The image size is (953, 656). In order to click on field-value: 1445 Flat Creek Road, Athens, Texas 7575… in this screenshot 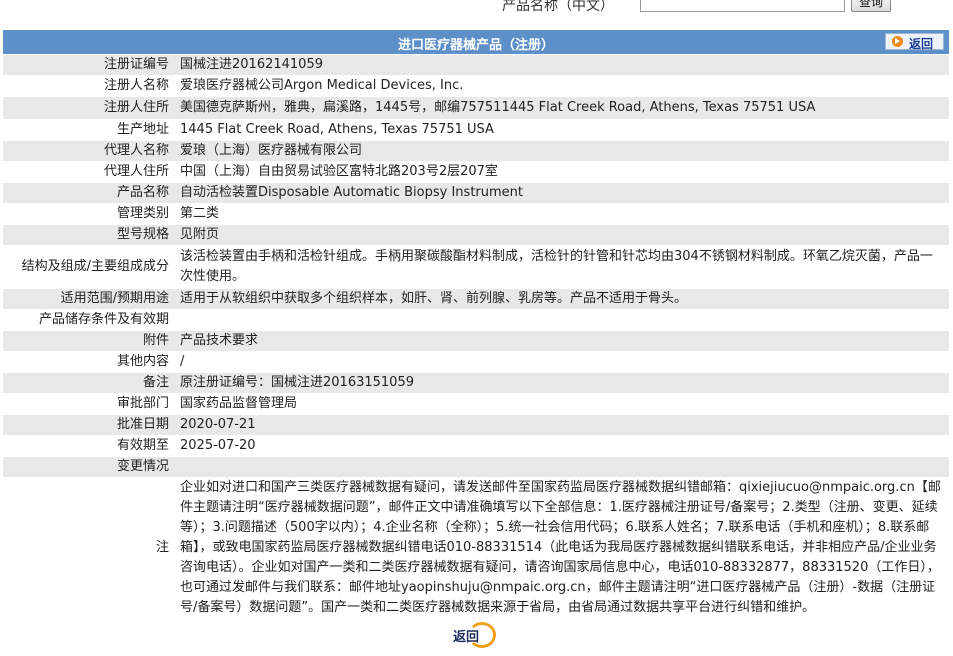, I will do `click(562, 130)`.